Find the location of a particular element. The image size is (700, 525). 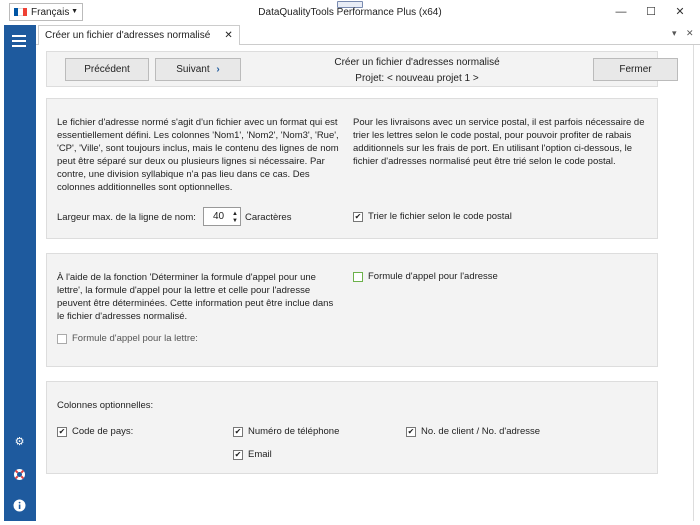

letter-salutation-checkbox: Formule d'appel pour la lettre: is located at coordinates (127, 338).